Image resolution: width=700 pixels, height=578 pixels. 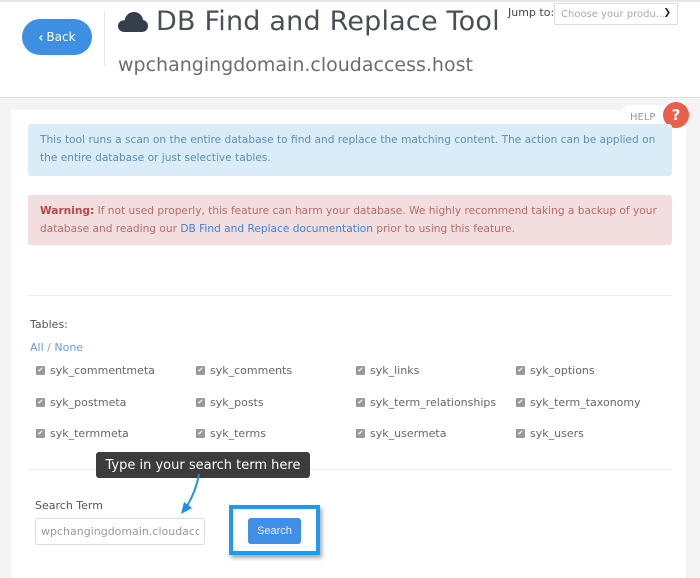 What do you see at coordinates (237, 402) in the screenshot?
I see `table-name-label: syk_posts` at bounding box center [237, 402].